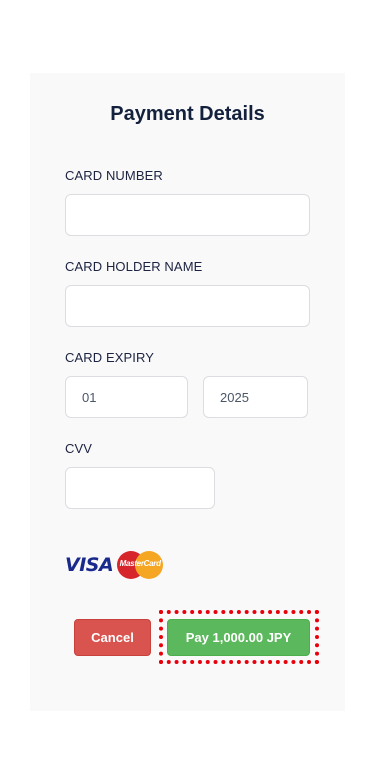 This screenshot has width=375, height=784. What do you see at coordinates (79, 448) in the screenshot?
I see `cvv-label: CVV` at bounding box center [79, 448].